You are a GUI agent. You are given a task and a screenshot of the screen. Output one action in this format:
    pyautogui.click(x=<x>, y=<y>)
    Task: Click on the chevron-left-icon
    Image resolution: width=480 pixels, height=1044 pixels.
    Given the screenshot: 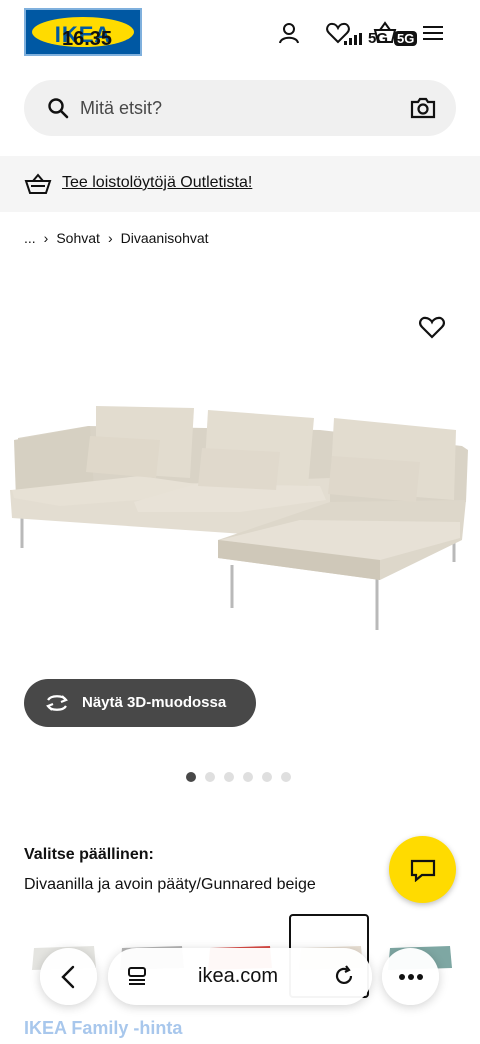 What is the action you would take?
    pyautogui.click(x=68, y=977)
    